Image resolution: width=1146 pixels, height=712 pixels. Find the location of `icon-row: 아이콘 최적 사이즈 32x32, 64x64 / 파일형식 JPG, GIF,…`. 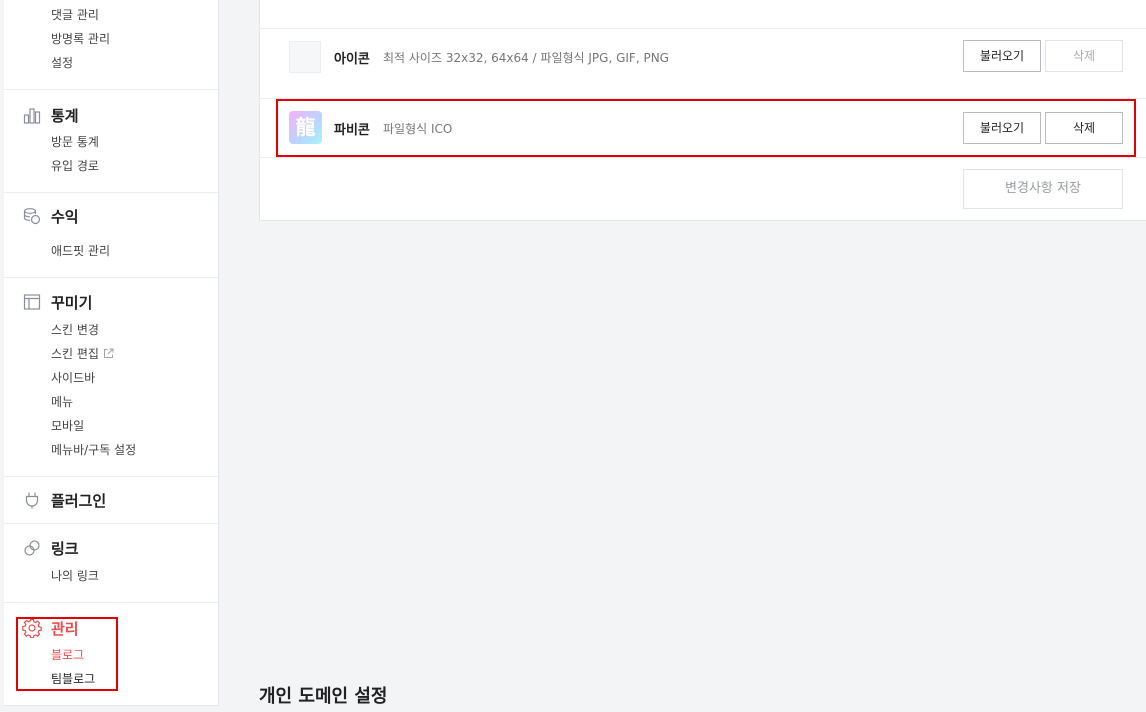

icon-row: 아이콘 최적 사이즈 32x32, 64x64 / 파일형식 JPG, GIF,… is located at coordinates (703, 57).